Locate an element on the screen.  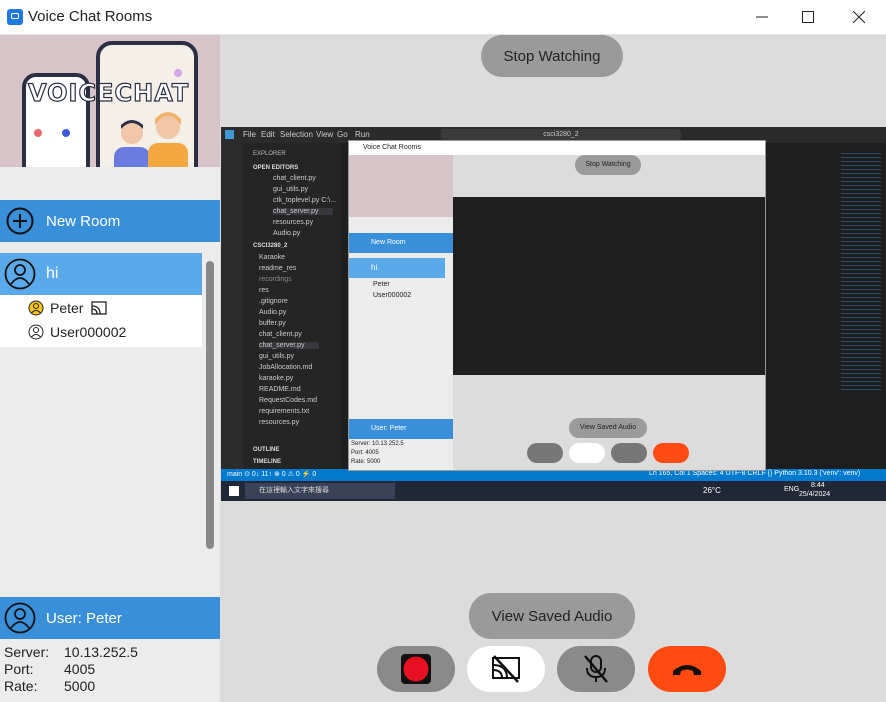
record-icon is located at coordinates (416, 669).